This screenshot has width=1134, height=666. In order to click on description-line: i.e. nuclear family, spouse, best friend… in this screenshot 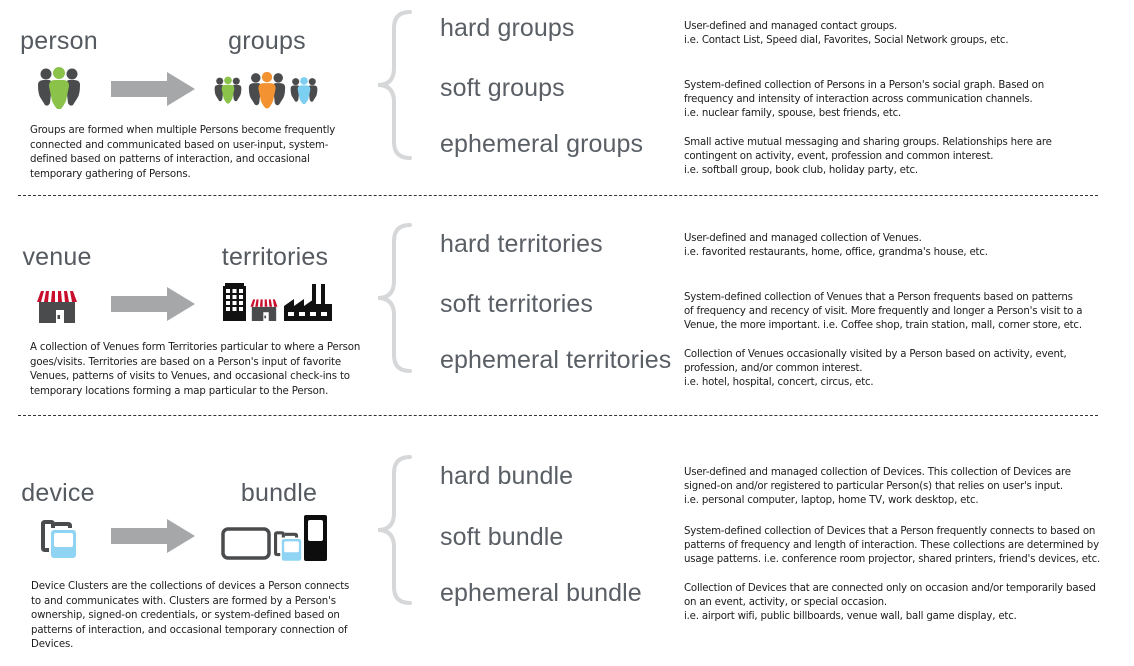, I will do `click(793, 114)`.